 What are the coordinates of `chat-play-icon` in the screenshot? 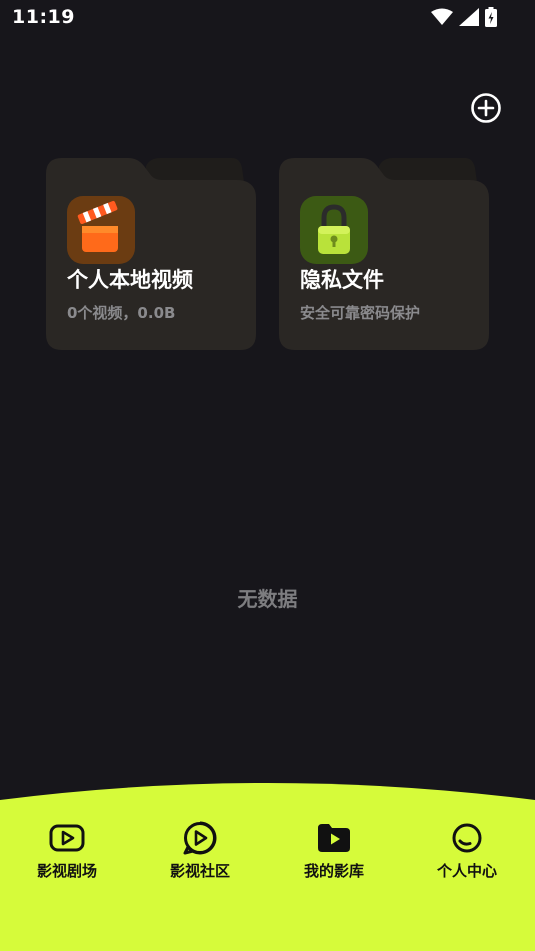 It's located at (200, 838).